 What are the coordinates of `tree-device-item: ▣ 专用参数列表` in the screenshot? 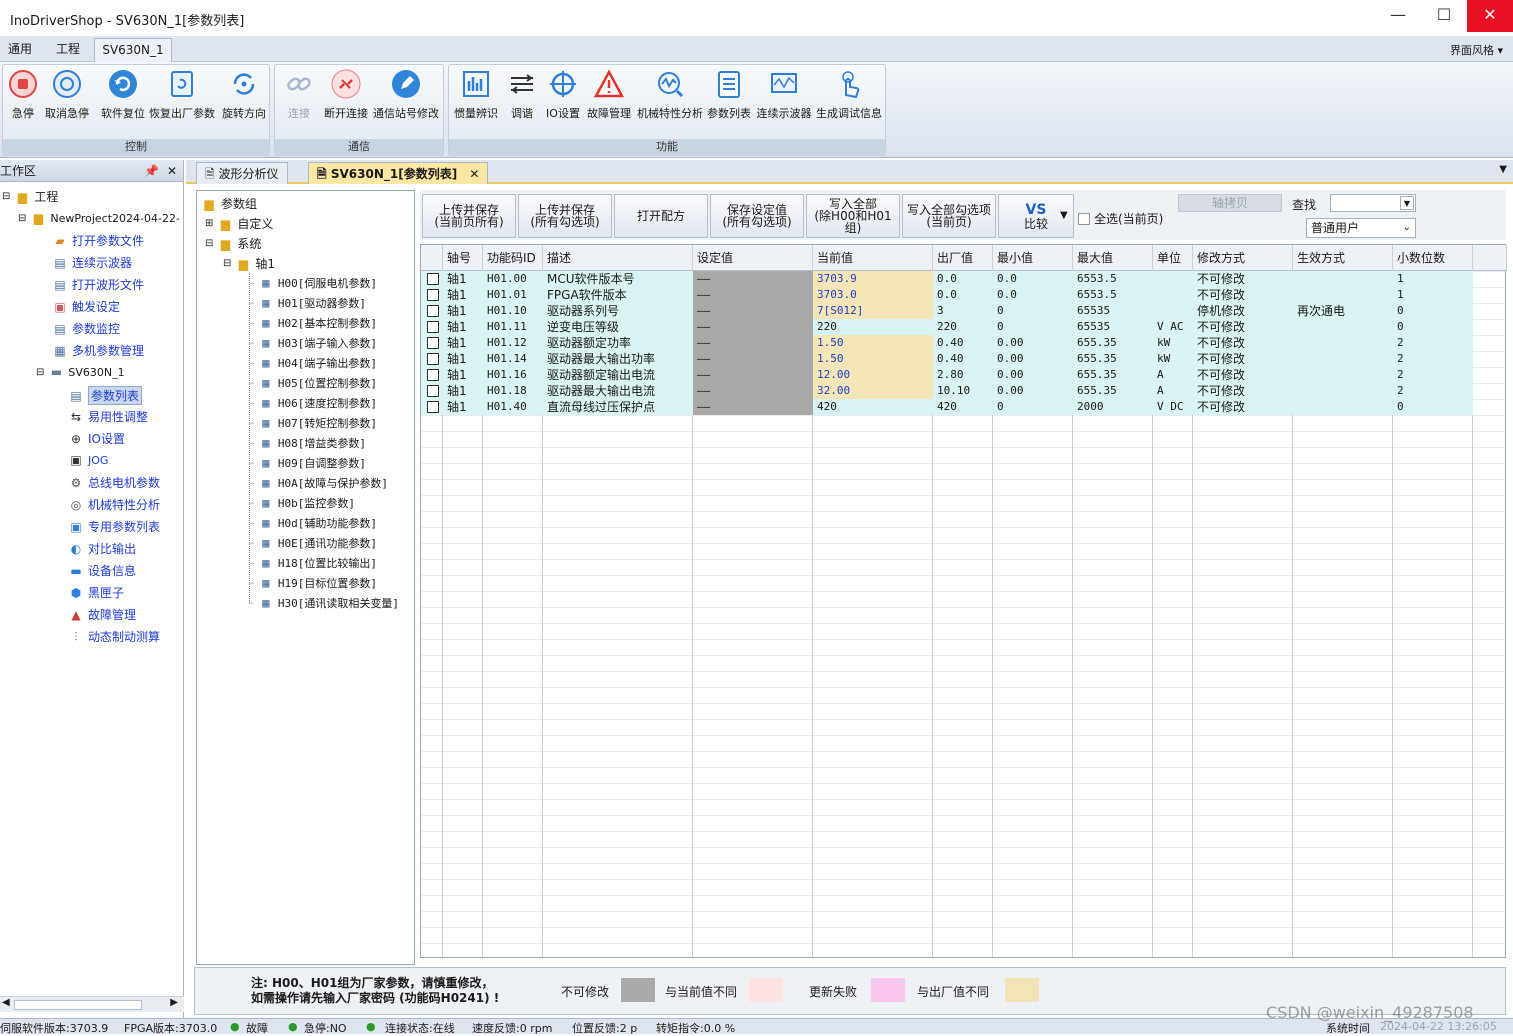 It's located at (114, 526).